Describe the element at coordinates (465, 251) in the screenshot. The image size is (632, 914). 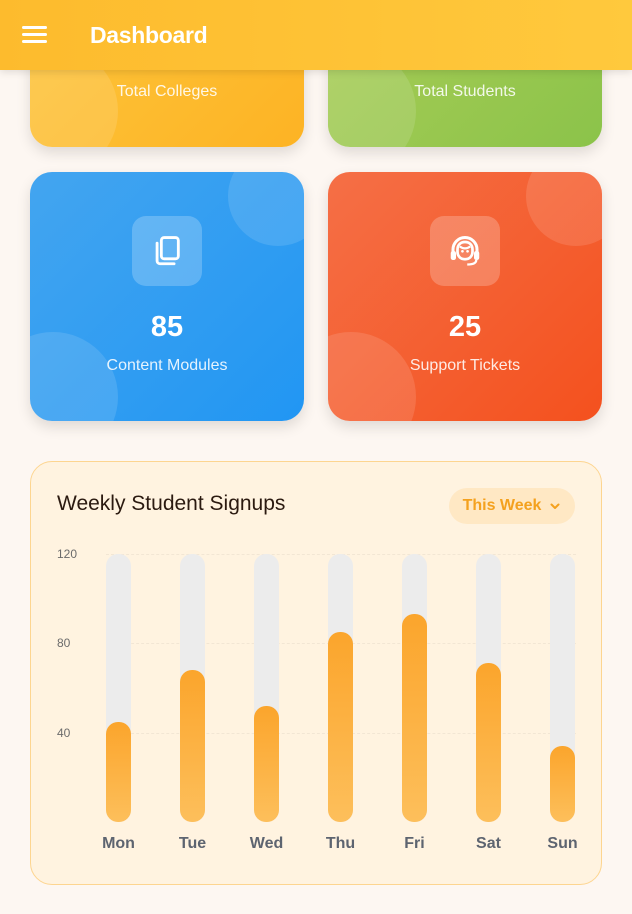
I see `headset-icon` at that location.